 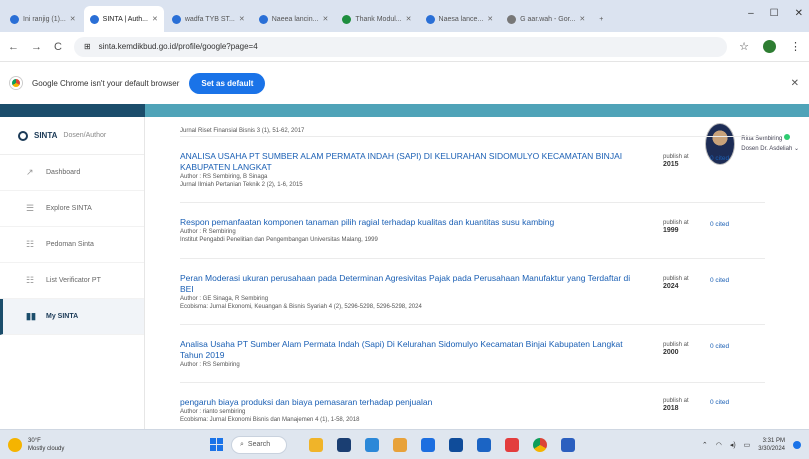 I want to click on maximize-icon: ☐, so click(x=774, y=13).